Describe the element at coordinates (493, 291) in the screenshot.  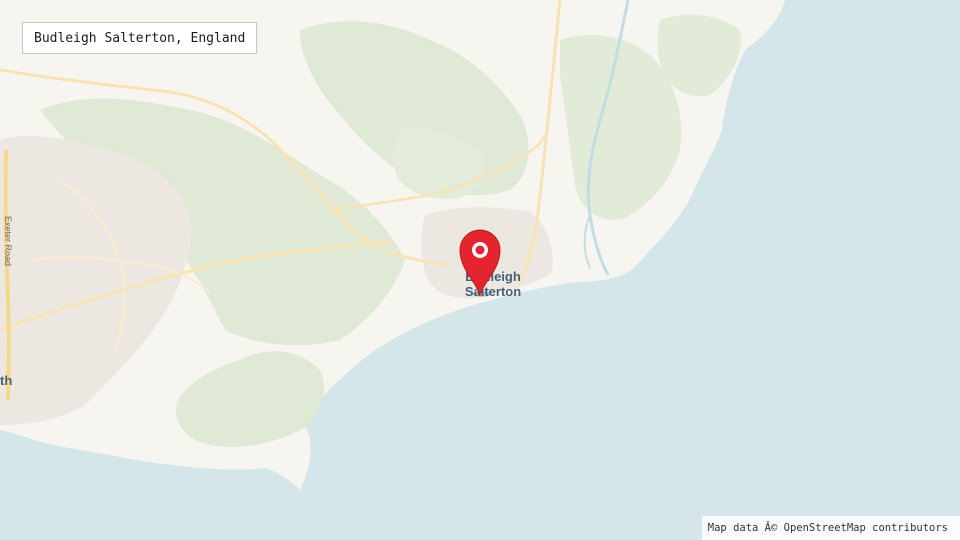
I see `place-label-line2: Salterton` at that location.